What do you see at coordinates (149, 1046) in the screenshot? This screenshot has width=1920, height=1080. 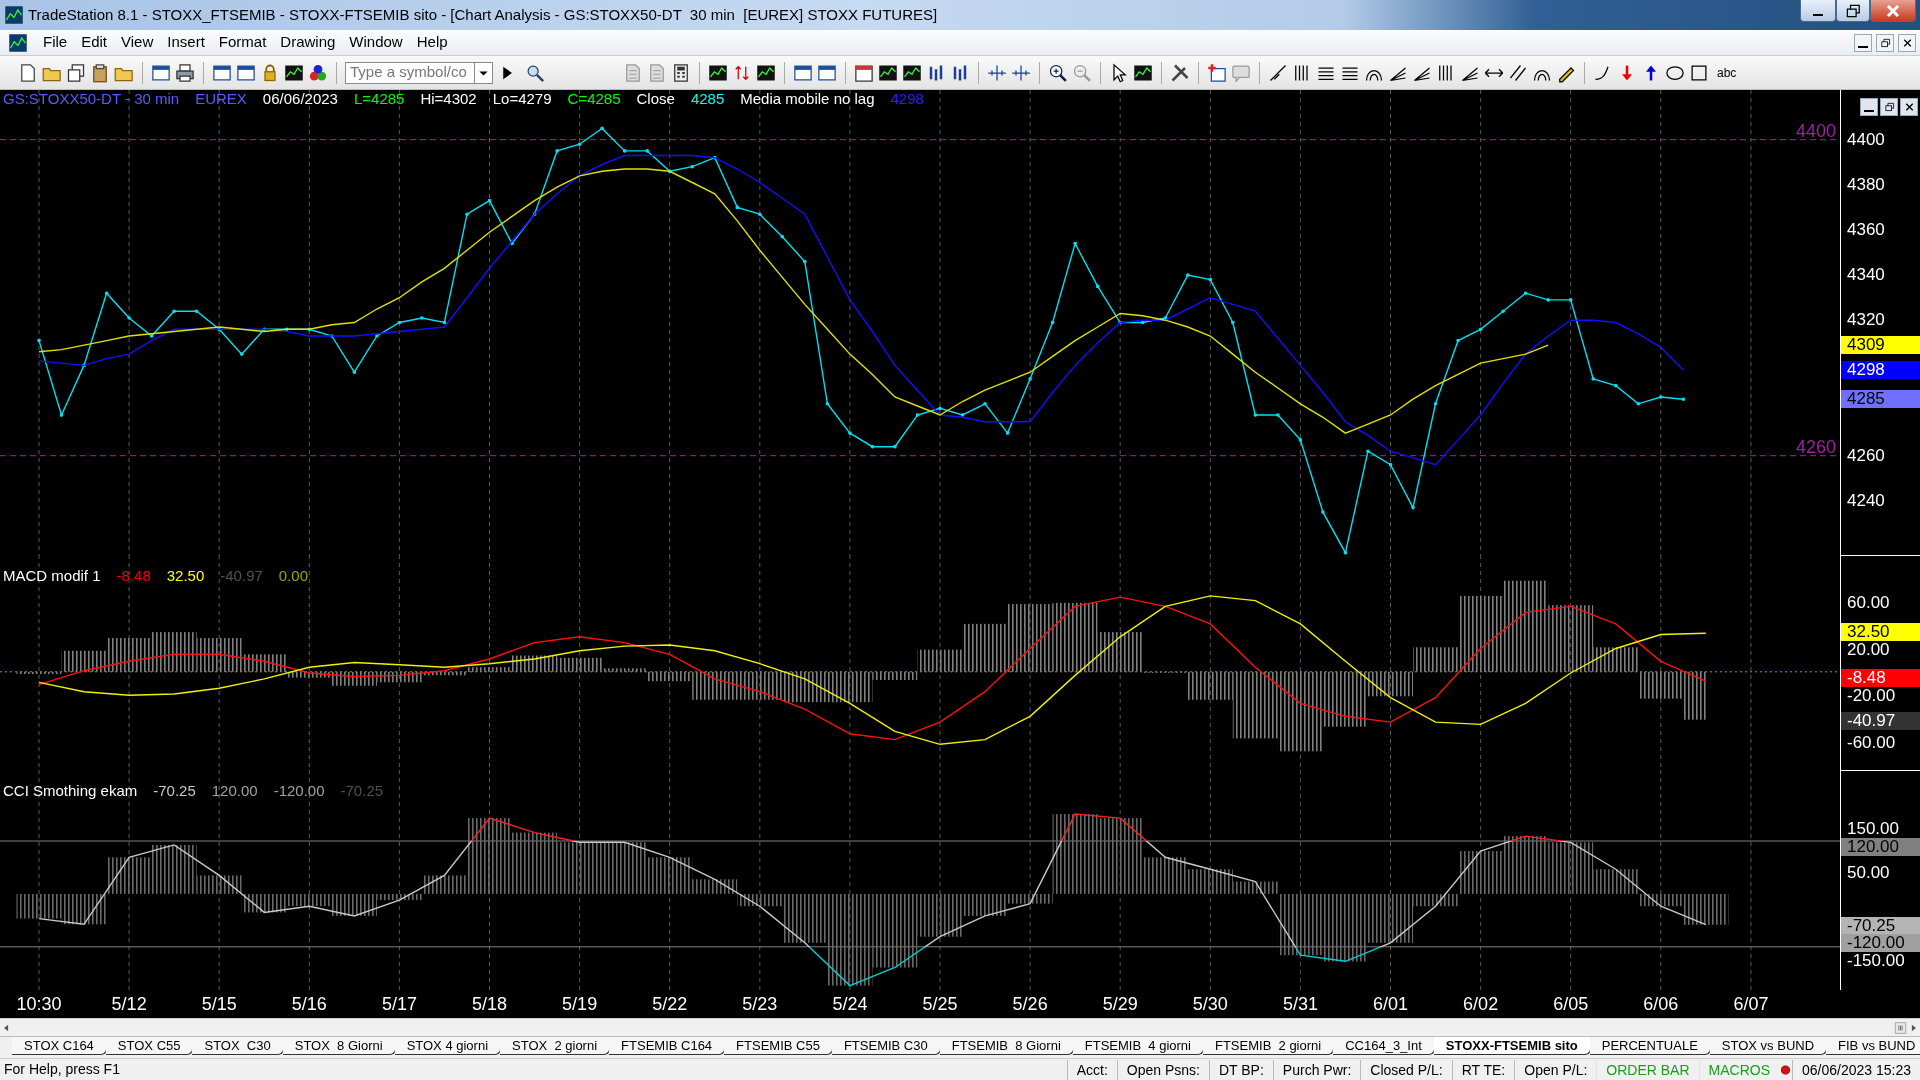 I see `sheet-tab: STOX C55` at bounding box center [149, 1046].